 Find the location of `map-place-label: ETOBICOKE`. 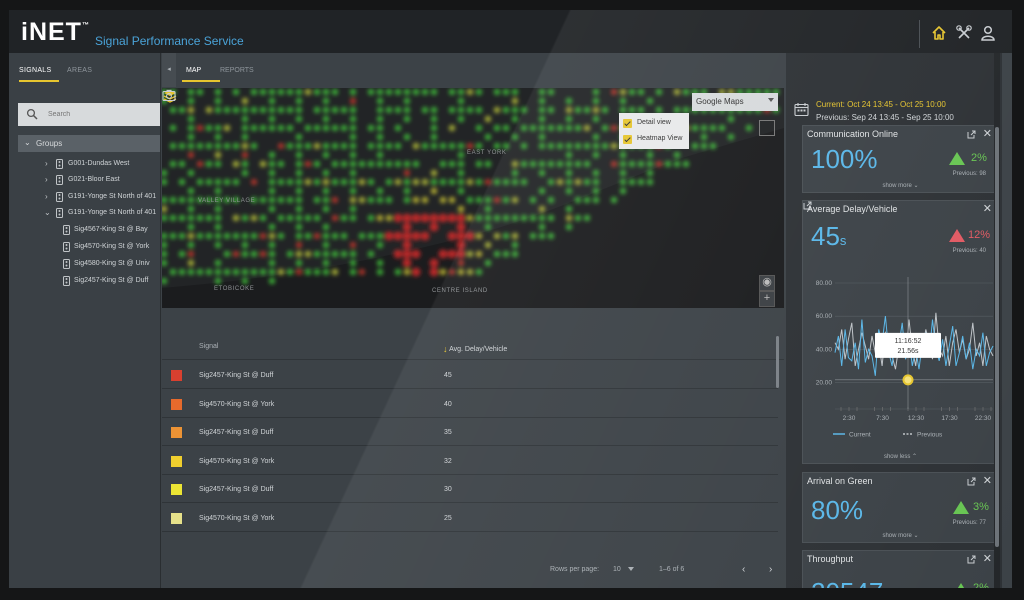

map-place-label: ETOBICOKE is located at coordinates (234, 289).